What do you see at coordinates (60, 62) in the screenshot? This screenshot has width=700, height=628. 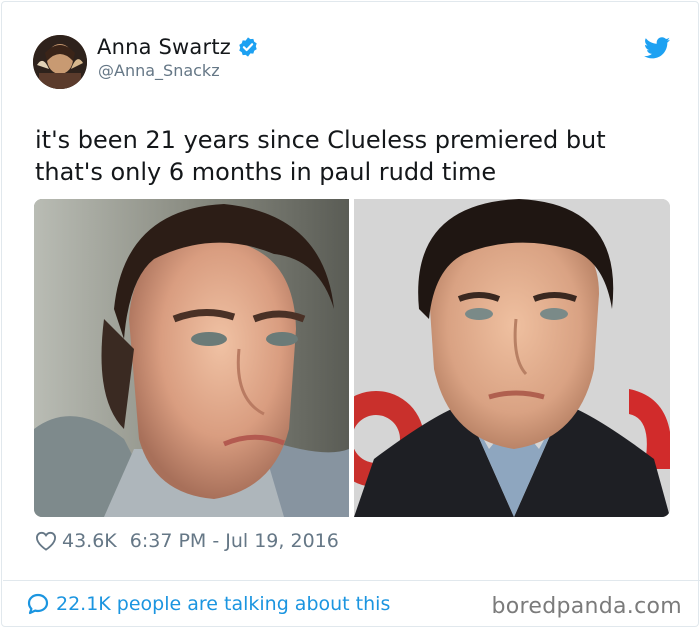 I see `avatar` at bounding box center [60, 62].